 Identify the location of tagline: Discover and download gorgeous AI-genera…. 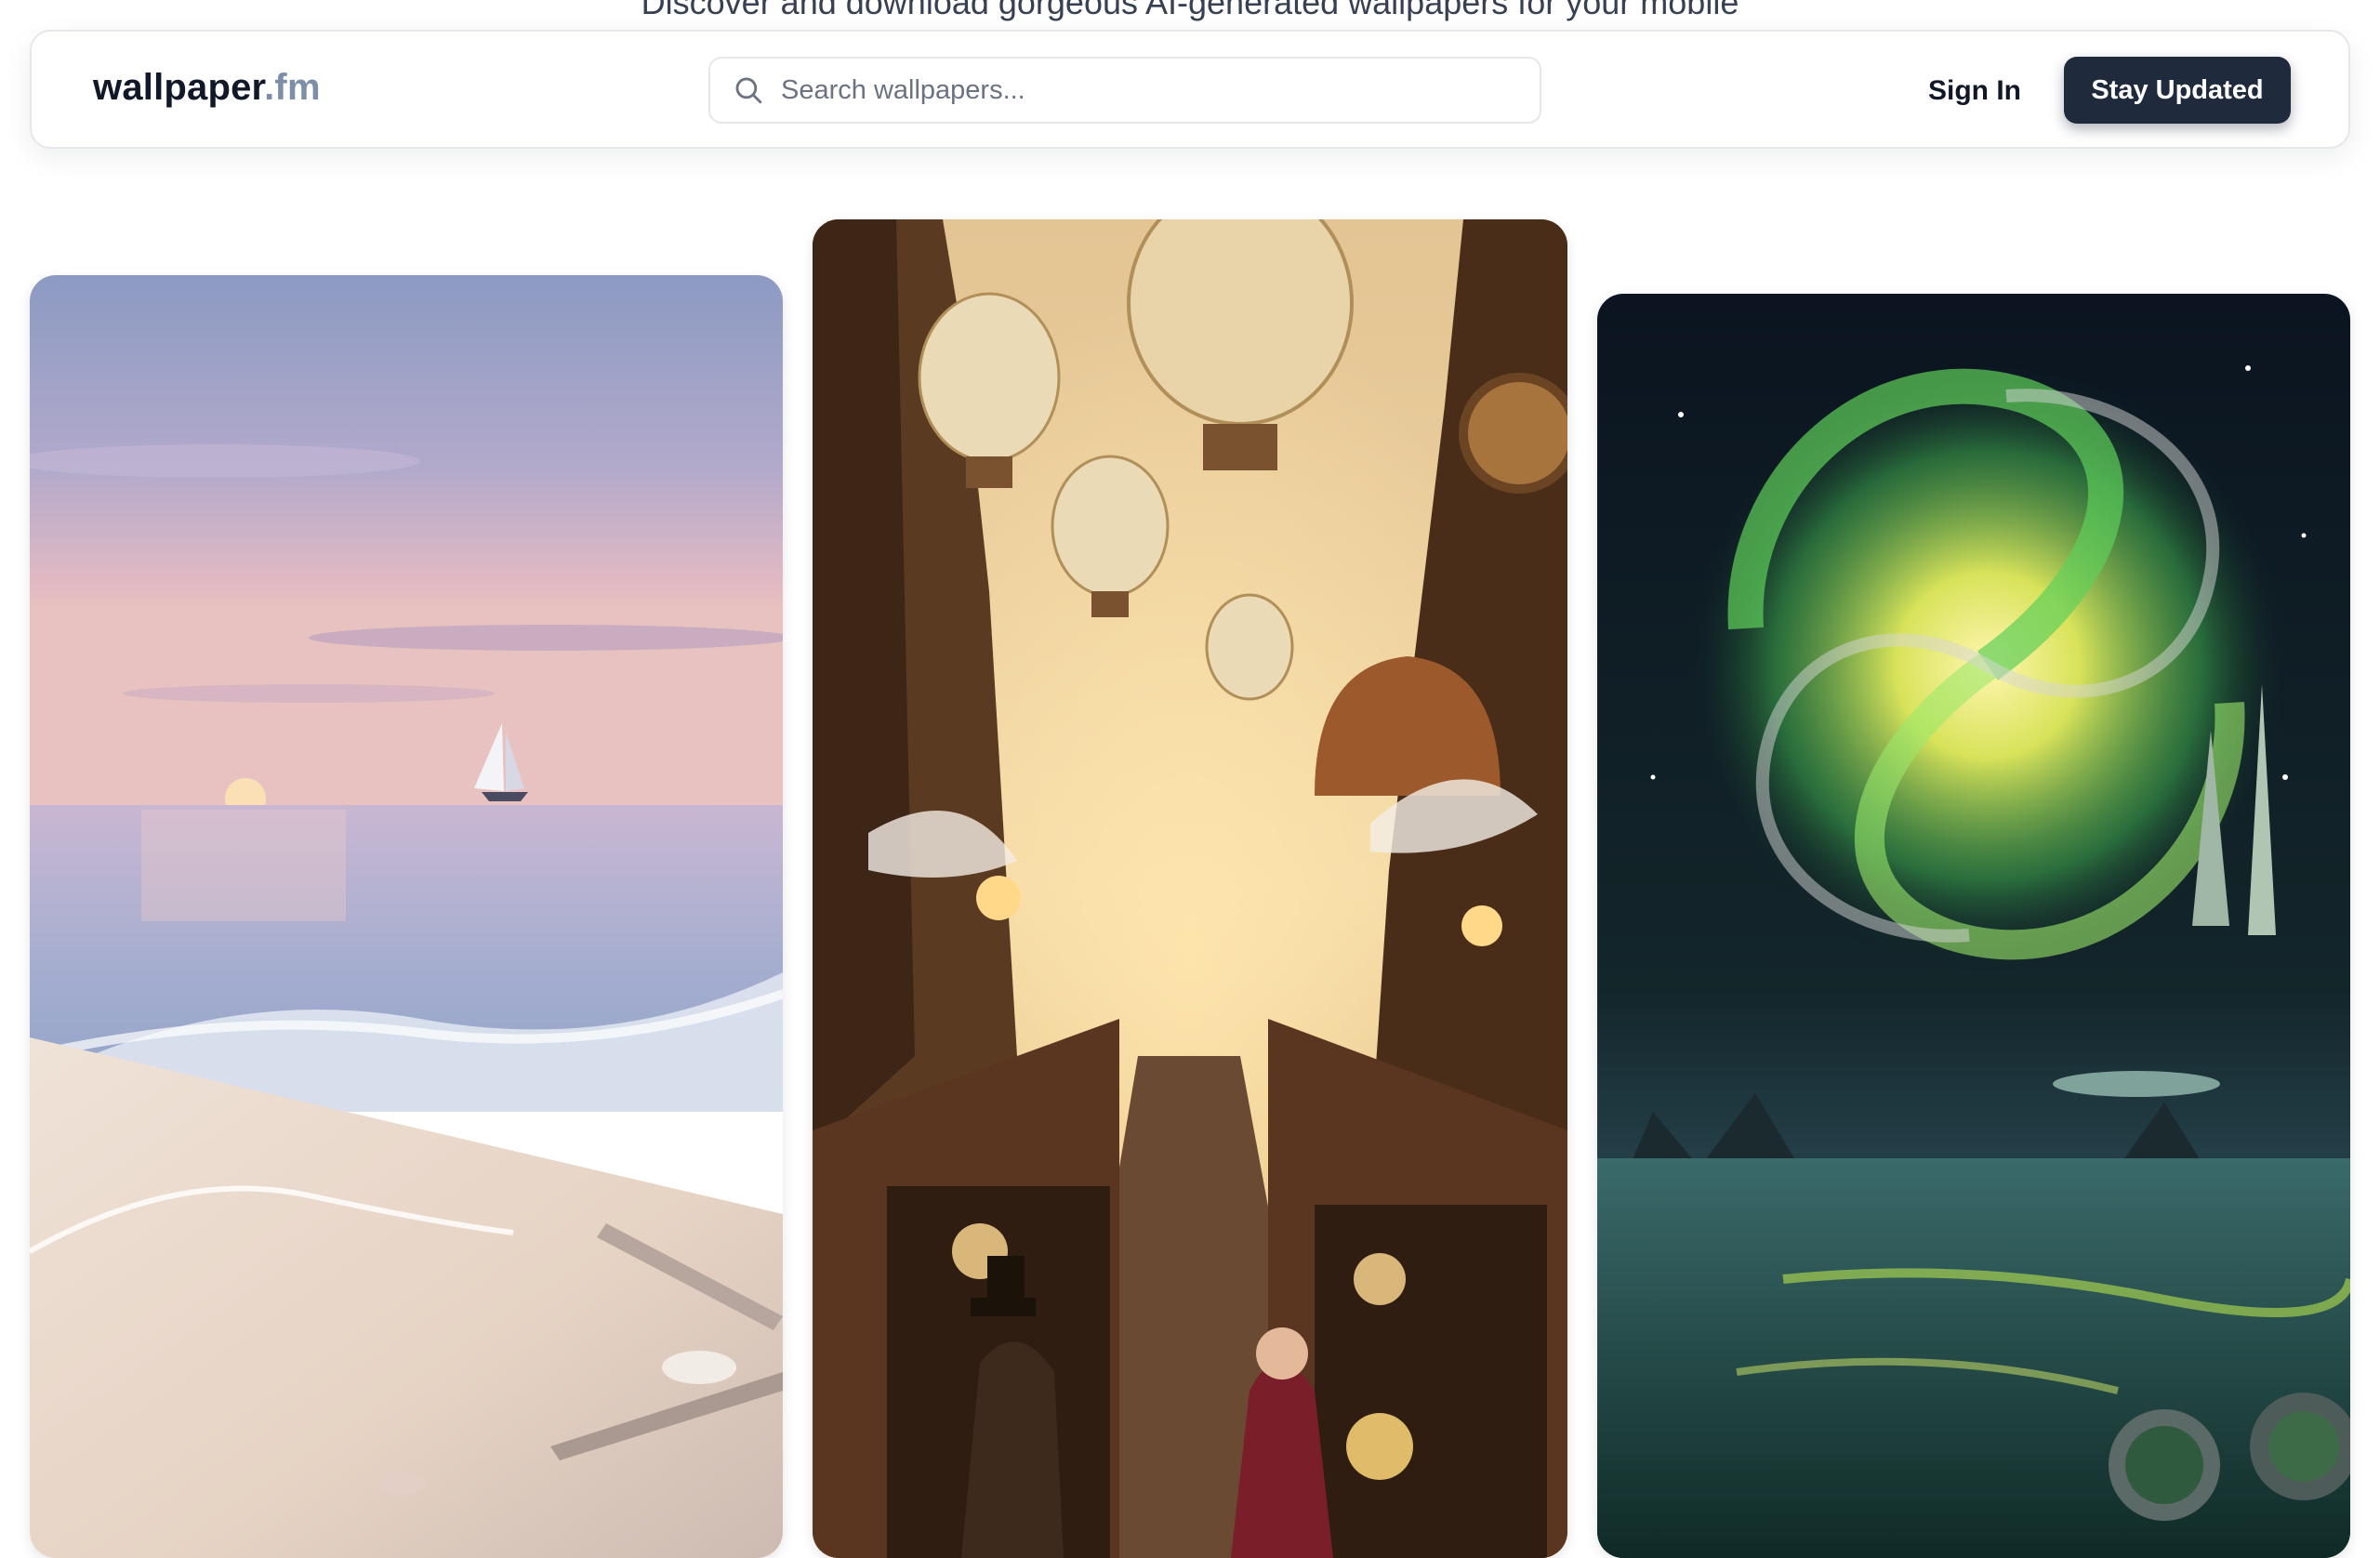
(1190, 11).